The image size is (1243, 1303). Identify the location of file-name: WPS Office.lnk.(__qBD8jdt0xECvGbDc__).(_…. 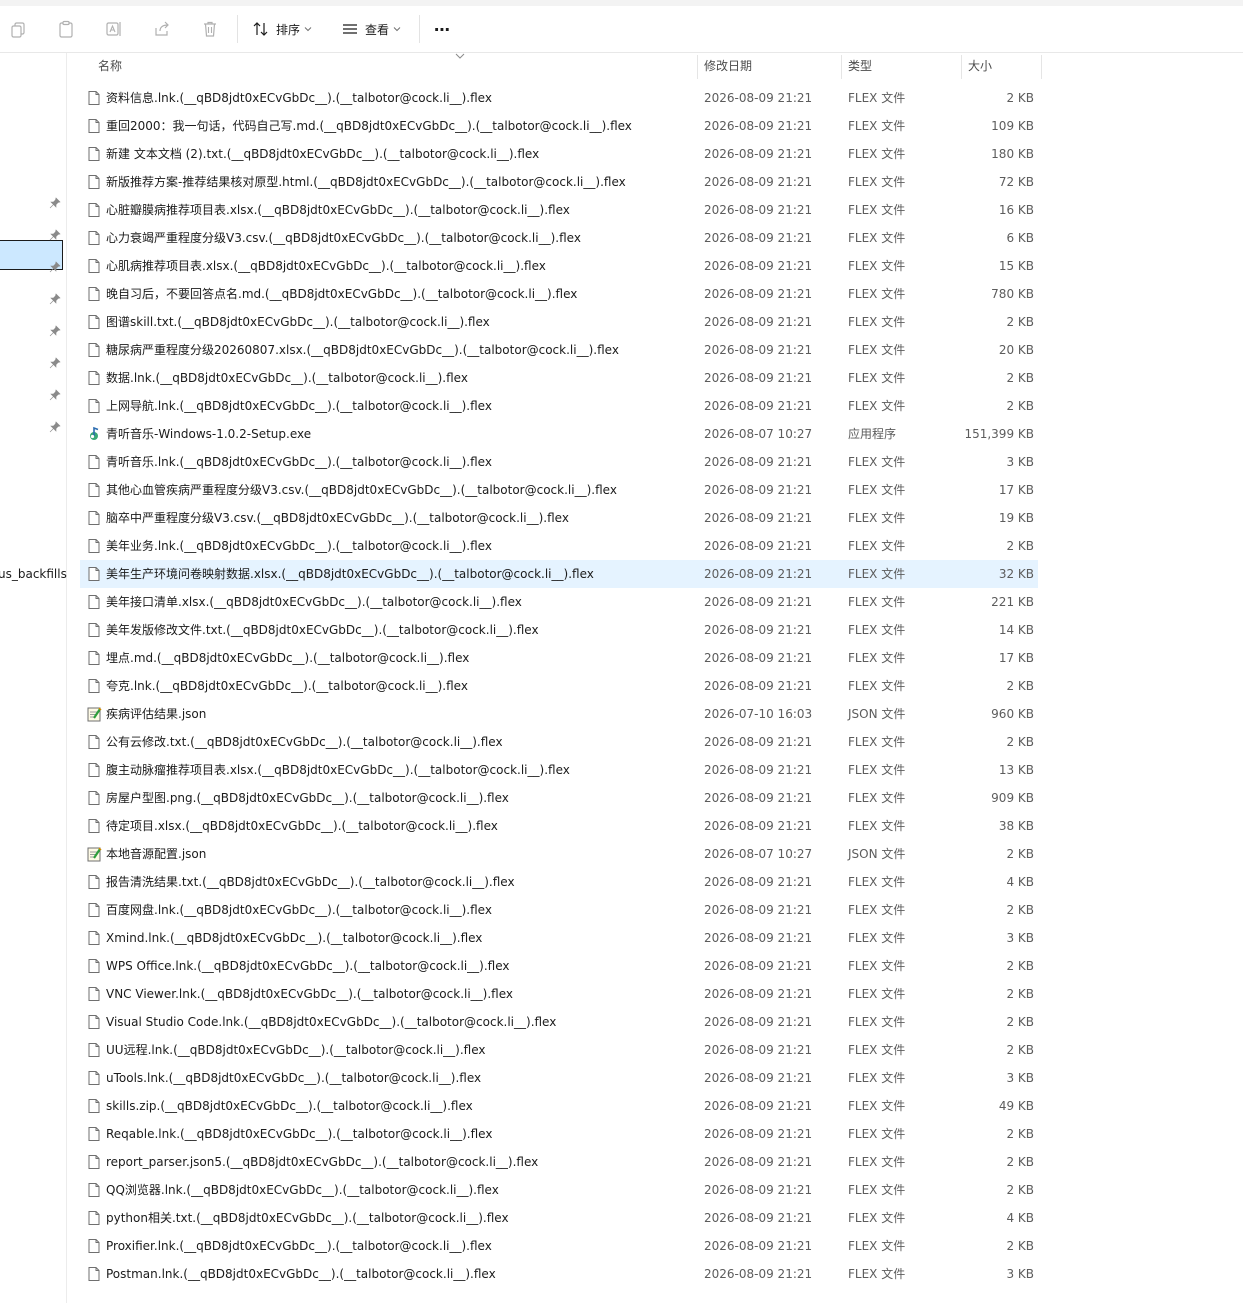
(308, 966).